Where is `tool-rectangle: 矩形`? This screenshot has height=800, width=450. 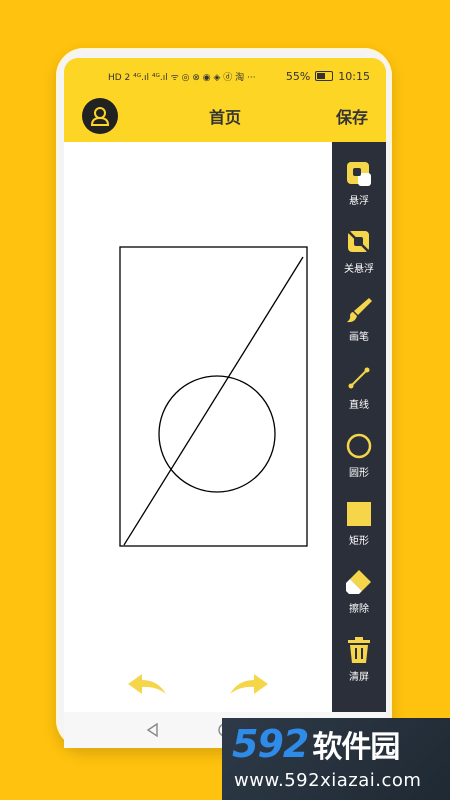 tool-rectangle: 矩形 is located at coordinates (359, 524).